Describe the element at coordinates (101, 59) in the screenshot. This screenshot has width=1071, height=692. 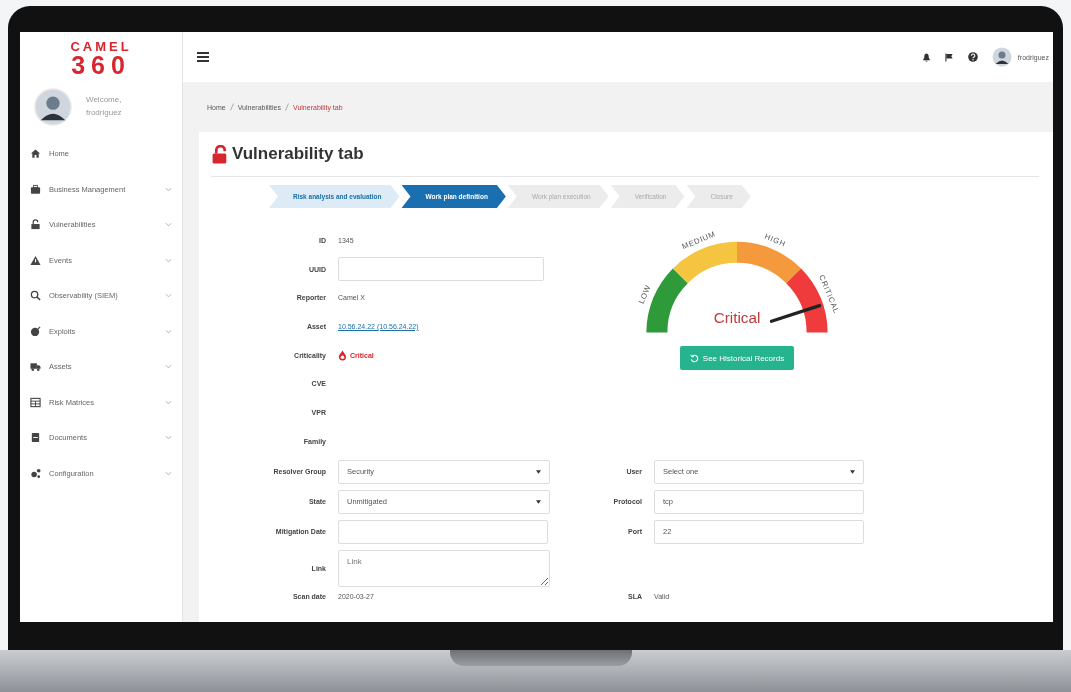
I see `logo: CAMEL 360` at that location.